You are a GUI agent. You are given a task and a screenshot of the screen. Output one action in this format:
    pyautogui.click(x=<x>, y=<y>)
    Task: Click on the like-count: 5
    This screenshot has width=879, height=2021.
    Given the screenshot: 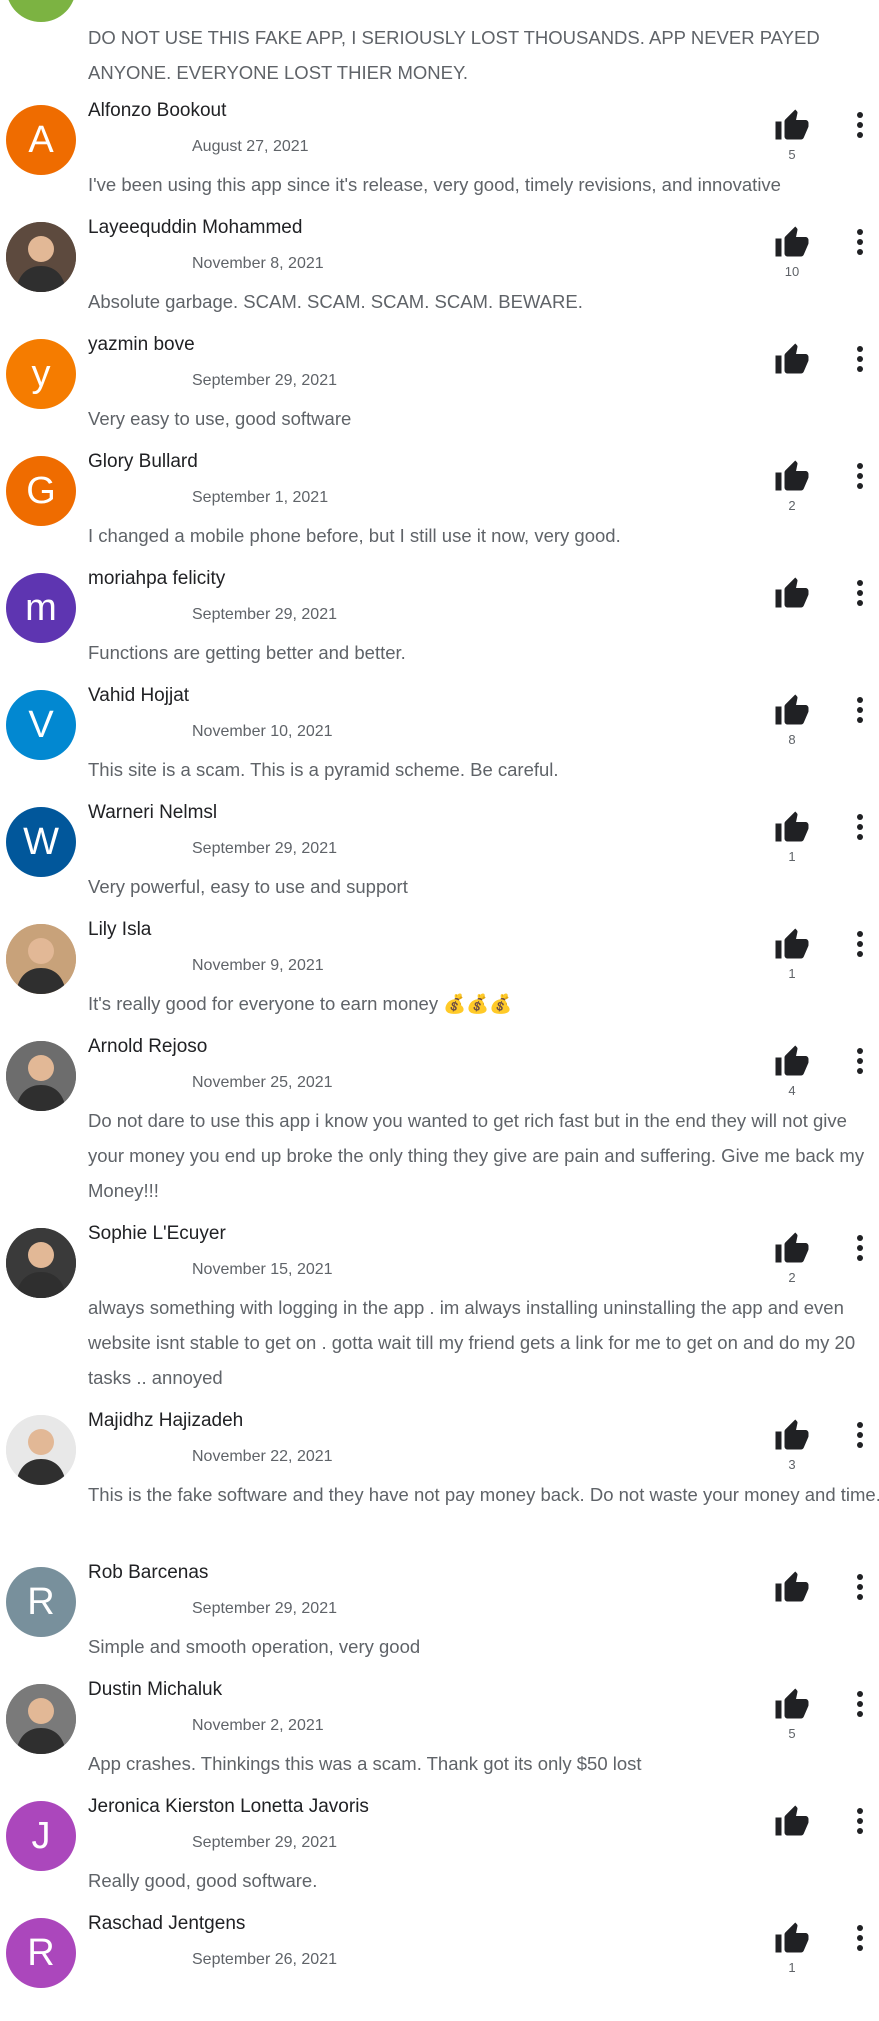 What is the action you would take?
    pyautogui.click(x=792, y=1733)
    